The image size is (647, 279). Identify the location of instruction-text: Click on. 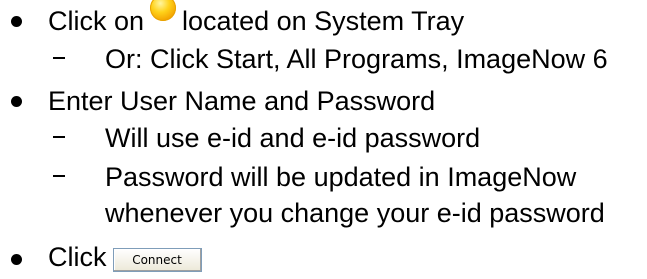
(96, 21).